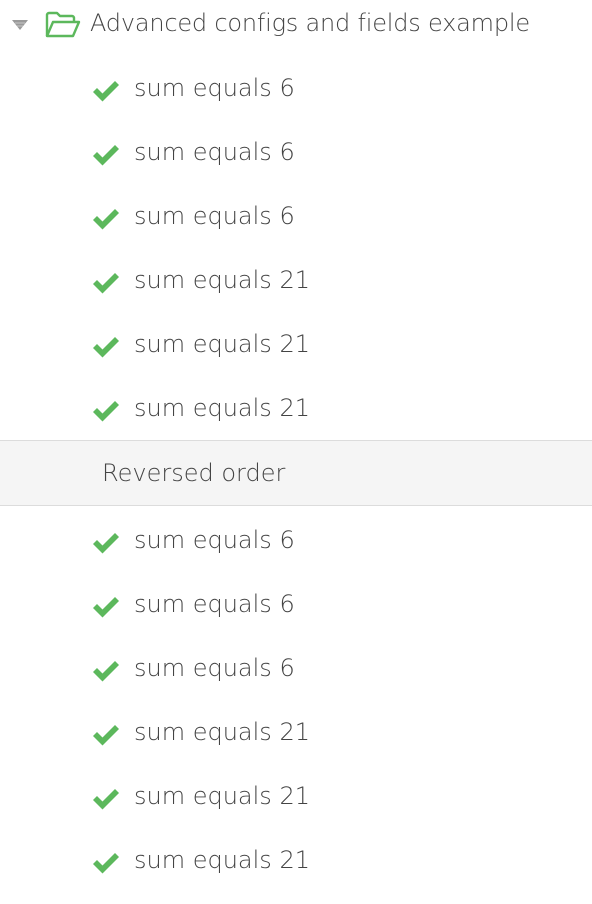  I want to click on section-header: Reversed order, so click(296, 473).